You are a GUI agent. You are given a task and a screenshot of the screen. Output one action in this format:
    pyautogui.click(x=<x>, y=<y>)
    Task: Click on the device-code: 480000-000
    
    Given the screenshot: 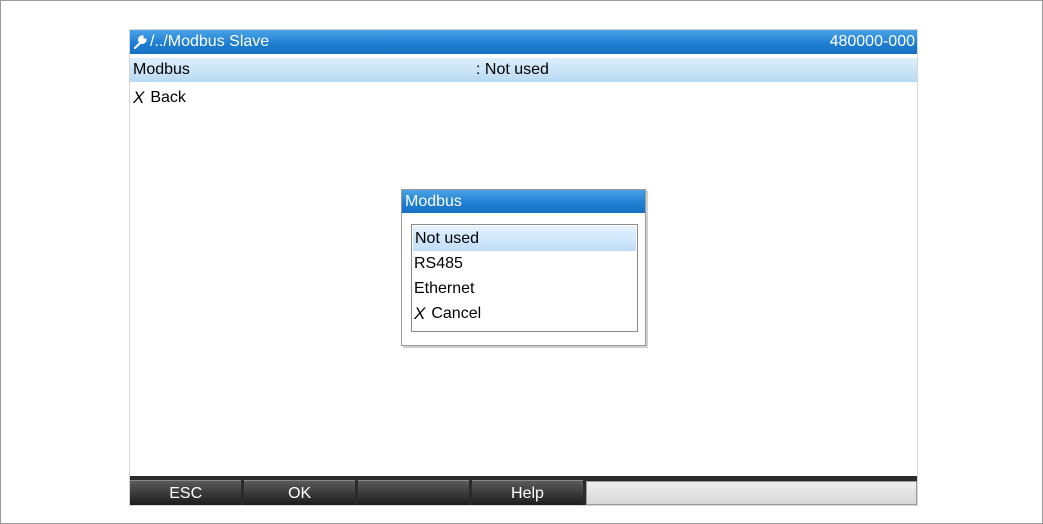 What is the action you would take?
    pyautogui.click(x=872, y=41)
    